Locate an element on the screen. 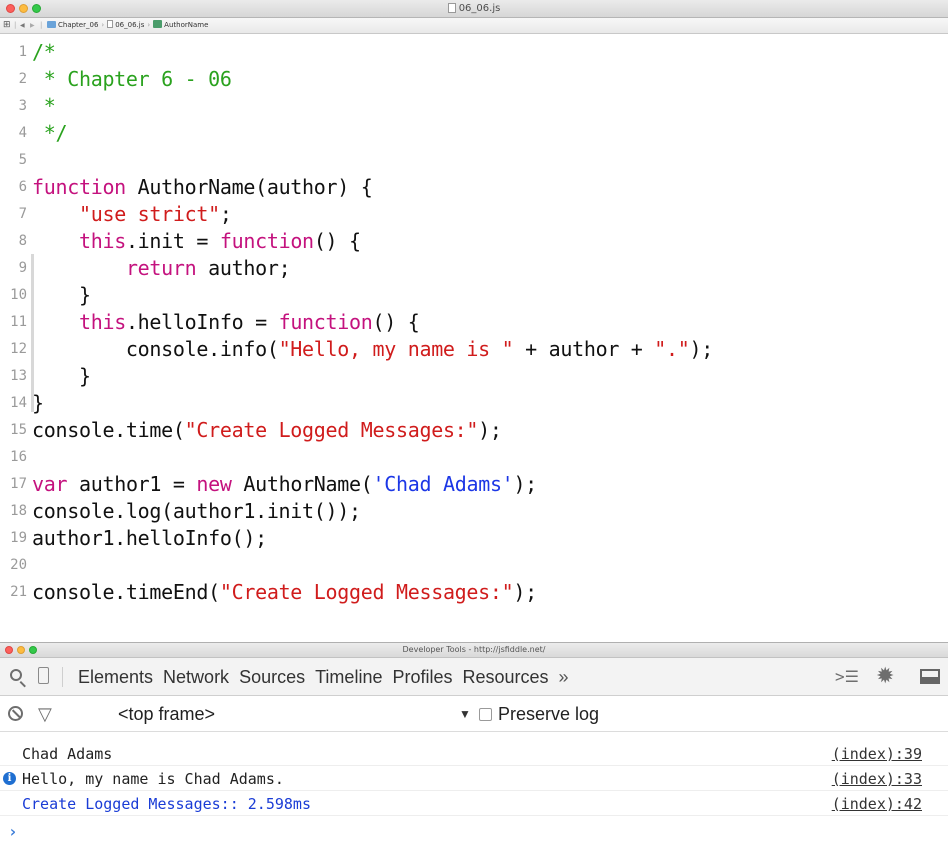  tab-resources: Resources is located at coordinates (506, 677).